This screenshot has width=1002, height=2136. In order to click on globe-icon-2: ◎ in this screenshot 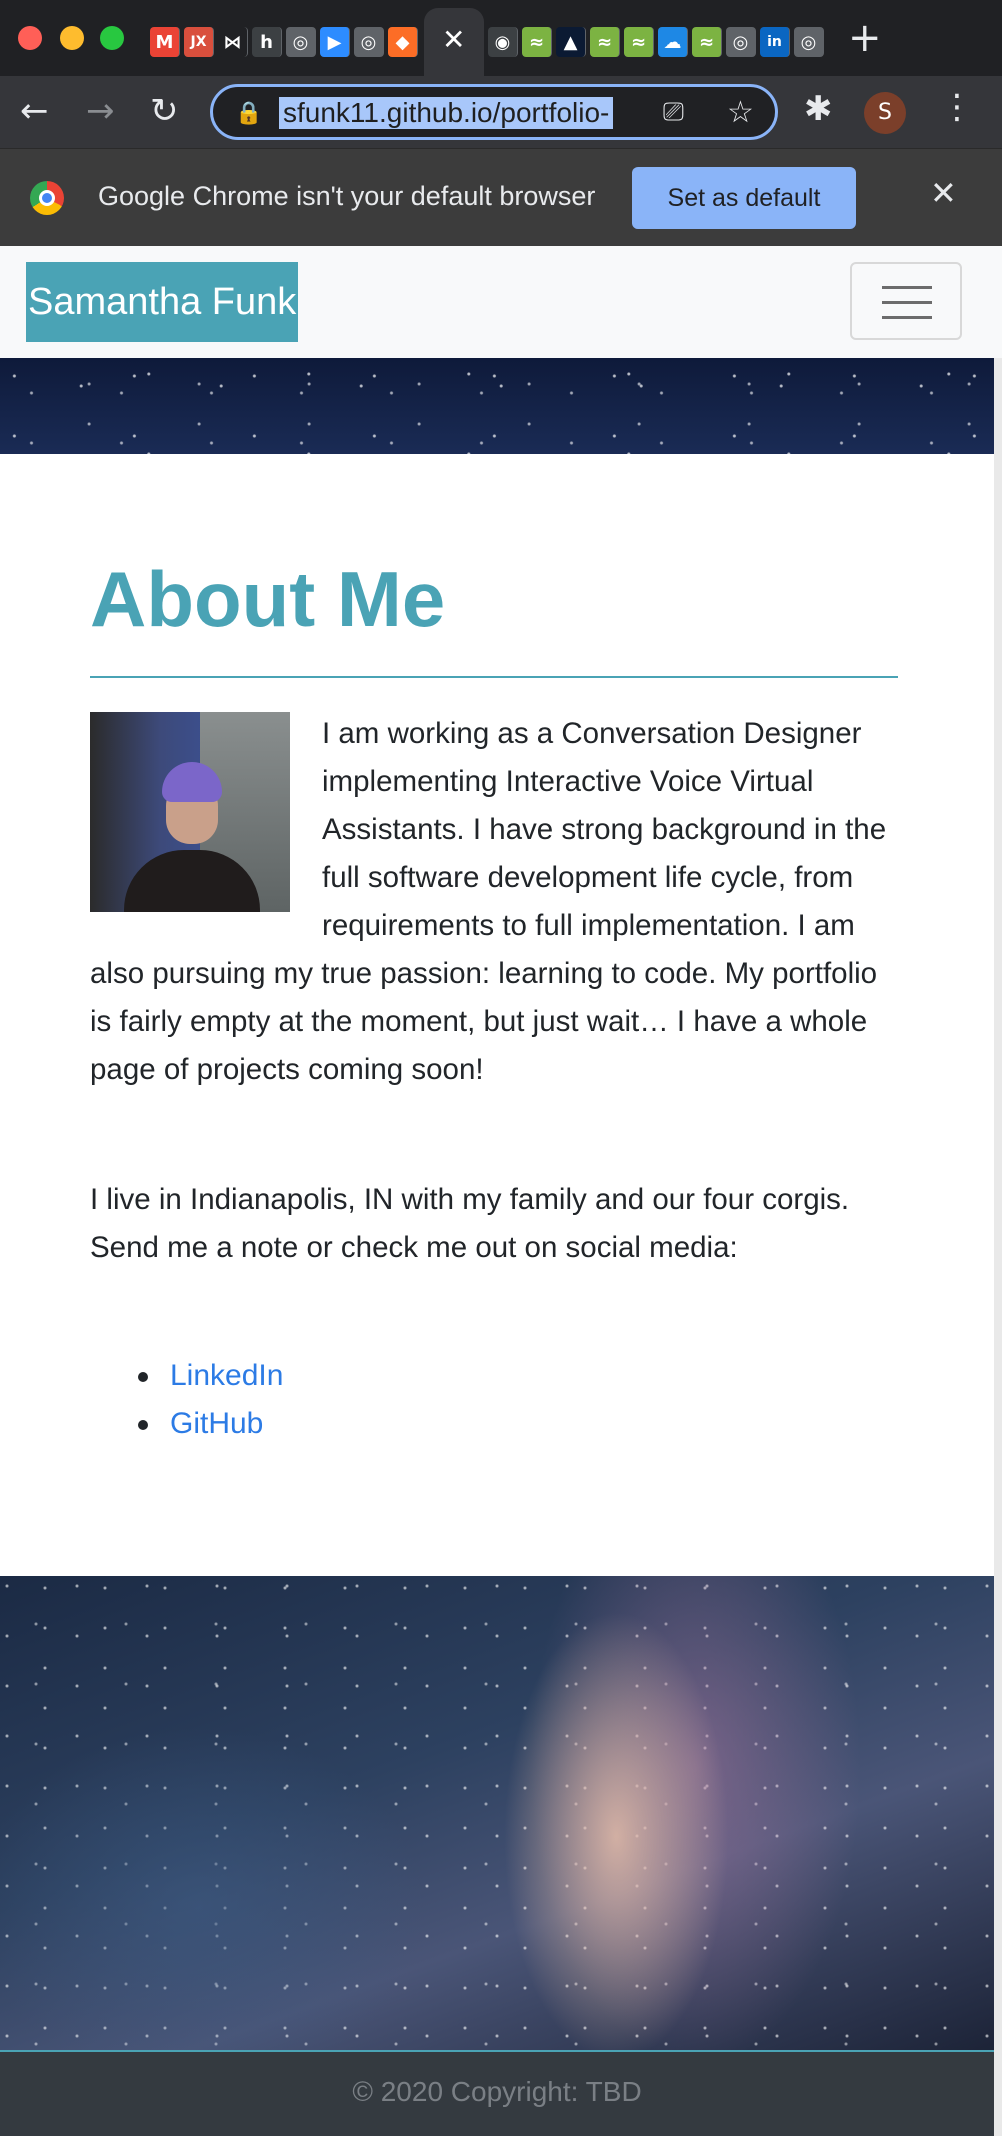, I will do `click(369, 42)`.